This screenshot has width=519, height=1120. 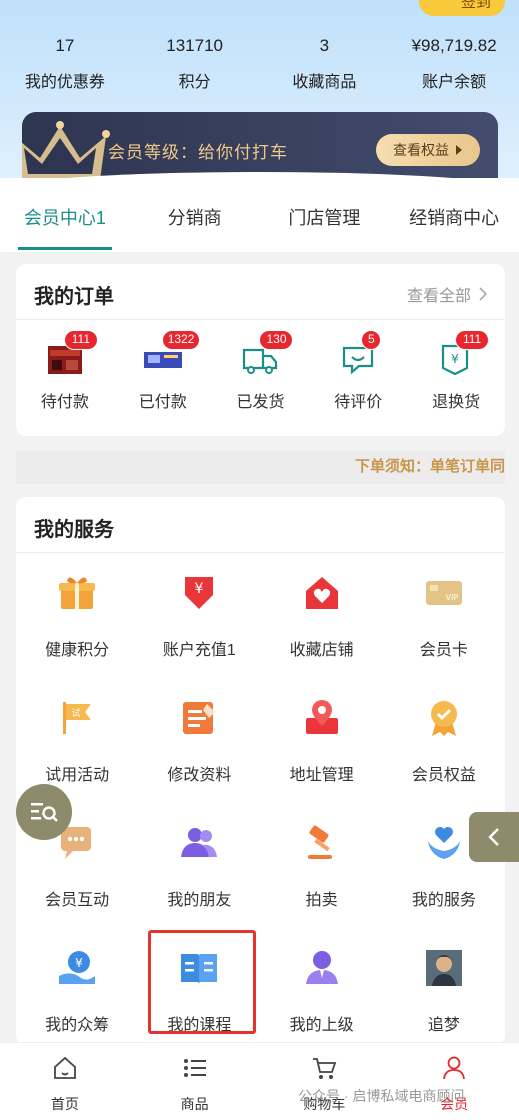 I want to click on edit-profile-icon, so click(x=199, y=718).